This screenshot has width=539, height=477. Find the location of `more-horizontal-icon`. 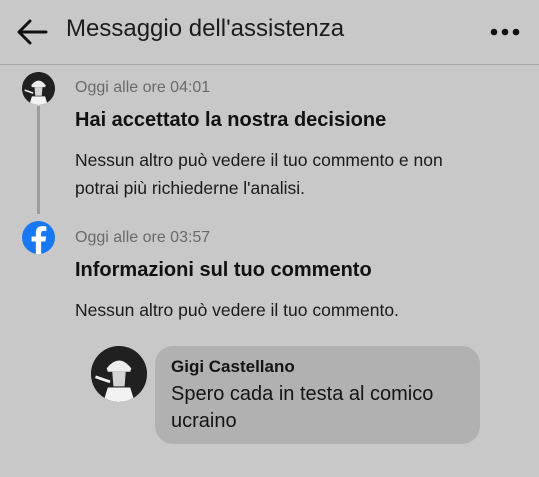

more-horizontal-icon is located at coordinates (505, 32).